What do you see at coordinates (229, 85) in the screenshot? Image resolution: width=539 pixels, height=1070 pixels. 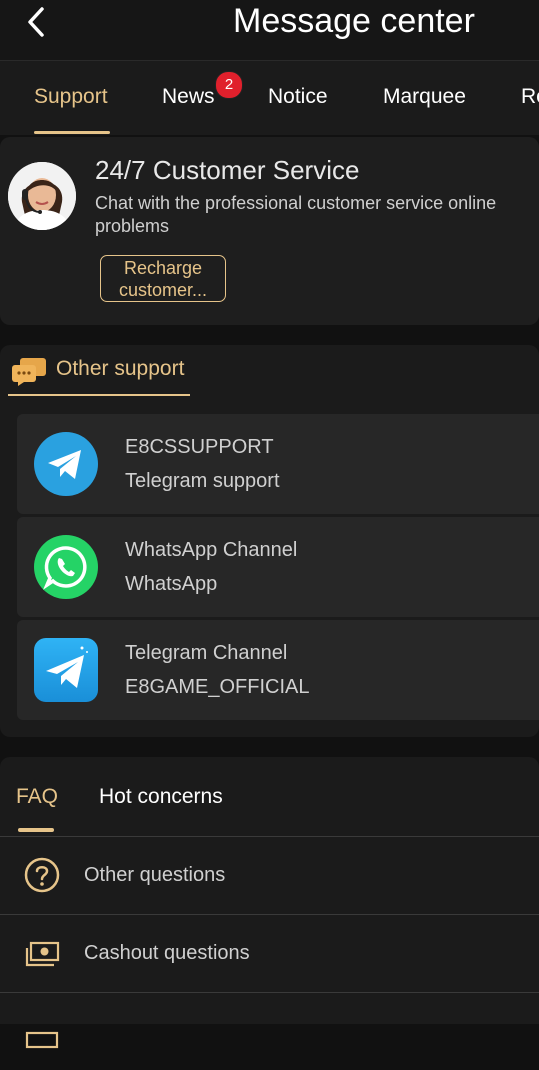 I see `news-badge: 2` at bounding box center [229, 85].